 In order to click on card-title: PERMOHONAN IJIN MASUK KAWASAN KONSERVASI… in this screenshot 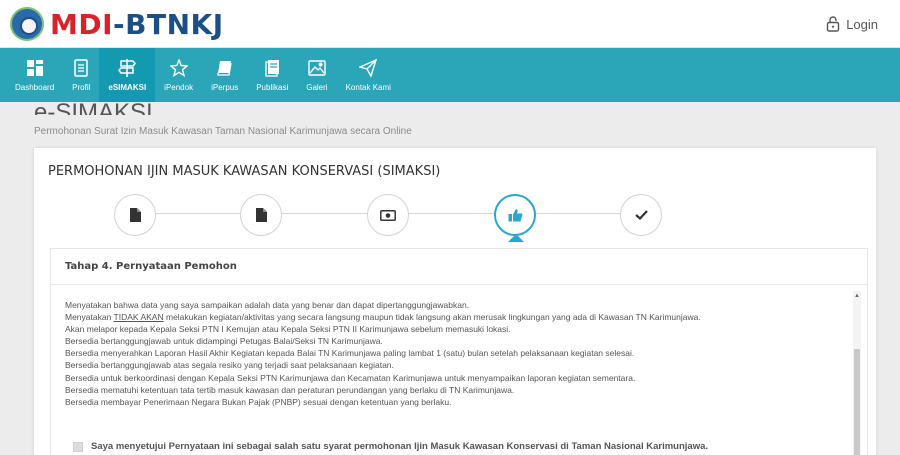, I will do `click(244, 171)`.